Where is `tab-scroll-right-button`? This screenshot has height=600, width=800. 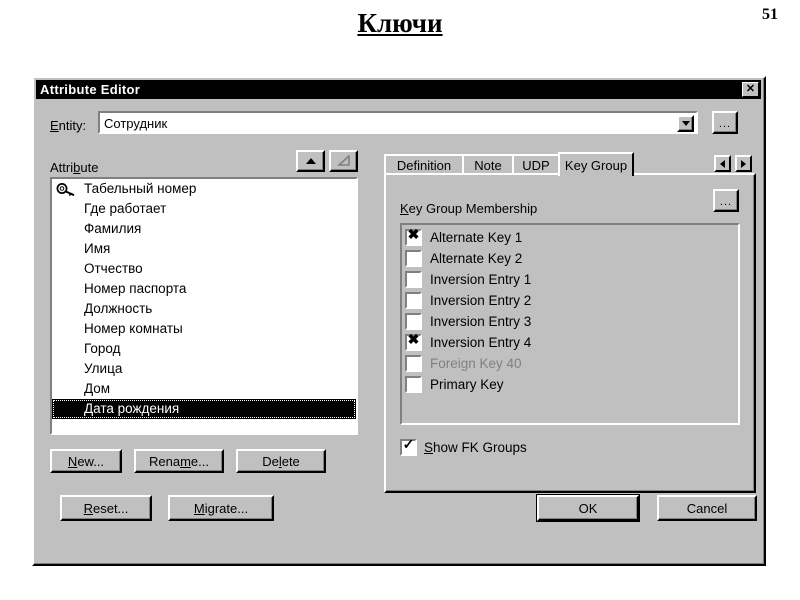
tab-scroll-right-button is located at coordinates (743, 163).